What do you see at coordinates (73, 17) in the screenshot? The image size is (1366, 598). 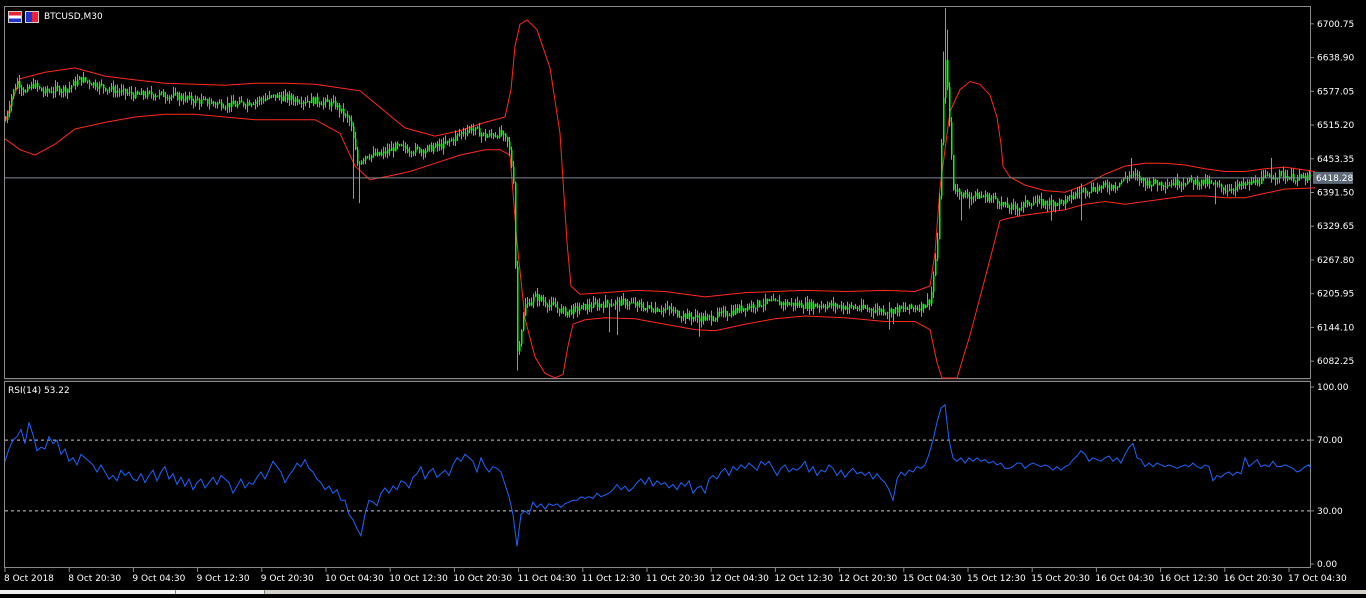 I see `symbol-label: BTCUSD,M30` at bounding box center [73, 17].